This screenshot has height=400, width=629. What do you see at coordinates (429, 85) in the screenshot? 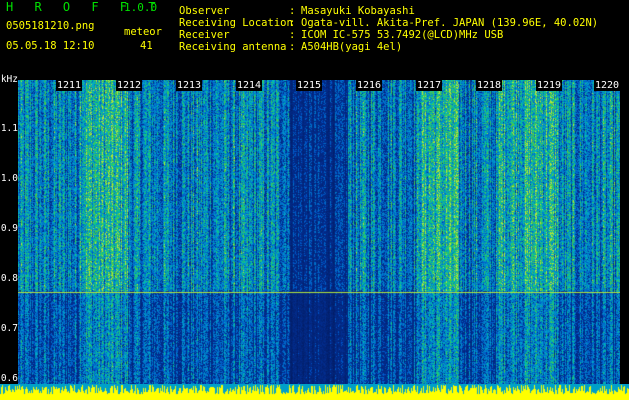
I see `time-tick-label: 1217` at bounding box center [429, 85].